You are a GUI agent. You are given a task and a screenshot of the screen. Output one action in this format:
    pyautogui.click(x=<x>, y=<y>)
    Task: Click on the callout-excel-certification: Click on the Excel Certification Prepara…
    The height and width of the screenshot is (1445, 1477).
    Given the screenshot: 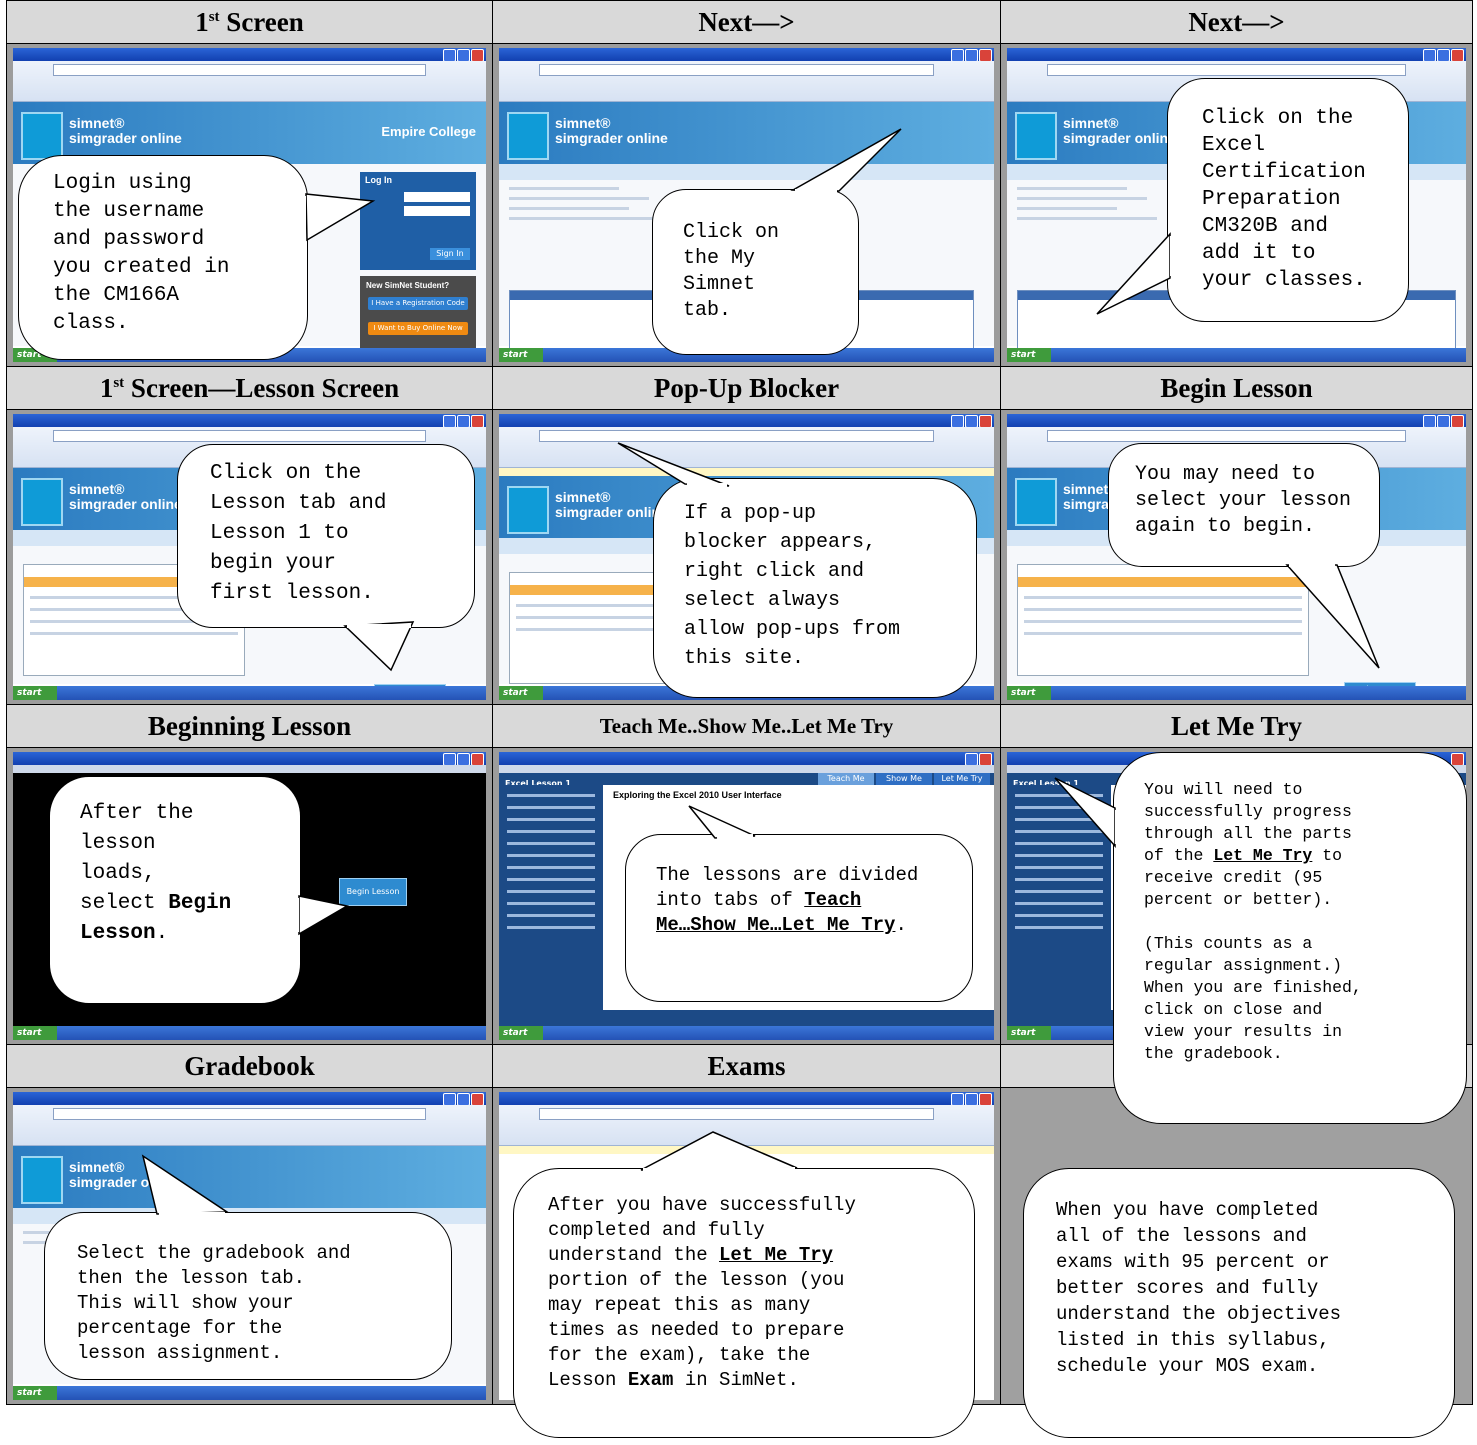 What is the action you would take?
    pyautogui.click(x=1288, y=200)
    